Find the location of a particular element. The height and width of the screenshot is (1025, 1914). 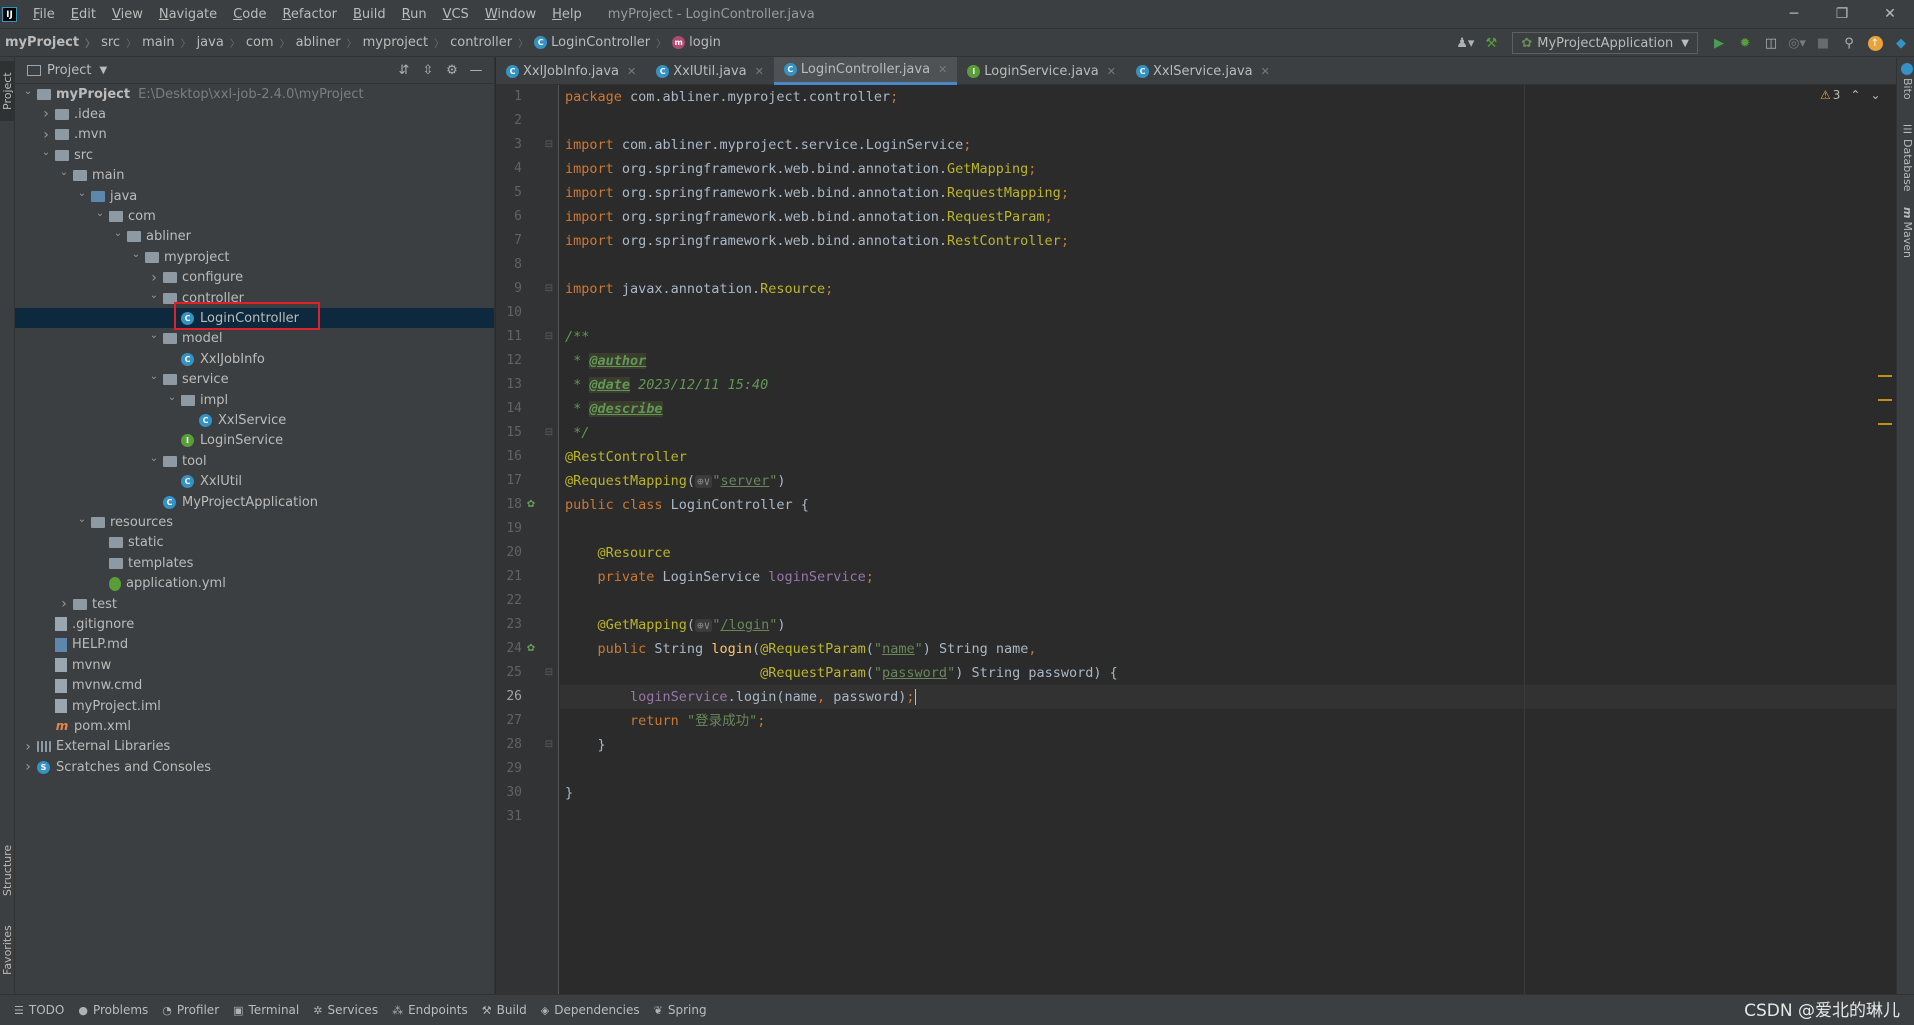

tree-node: ⌄ myproject is located at coordinates (254, 257).